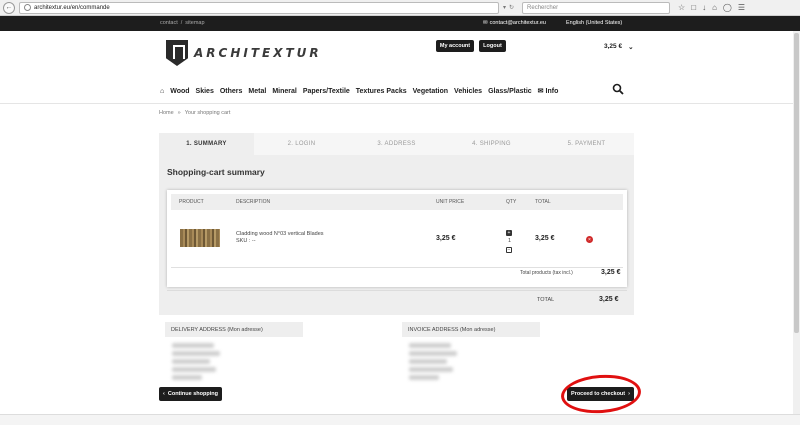 The image size is (800, 425). Describe the element at coordinates (545, 238) in the screenshot. I see `product-total: 3,25 €` at that location.